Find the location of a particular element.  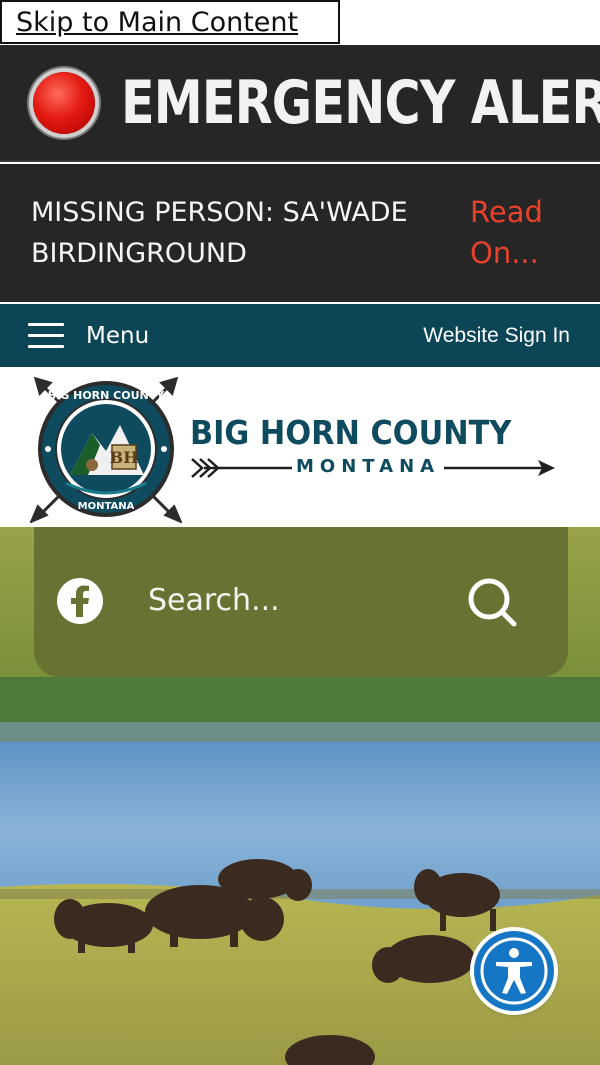

state-name: MONTANA is located at coordinates (368, 466).